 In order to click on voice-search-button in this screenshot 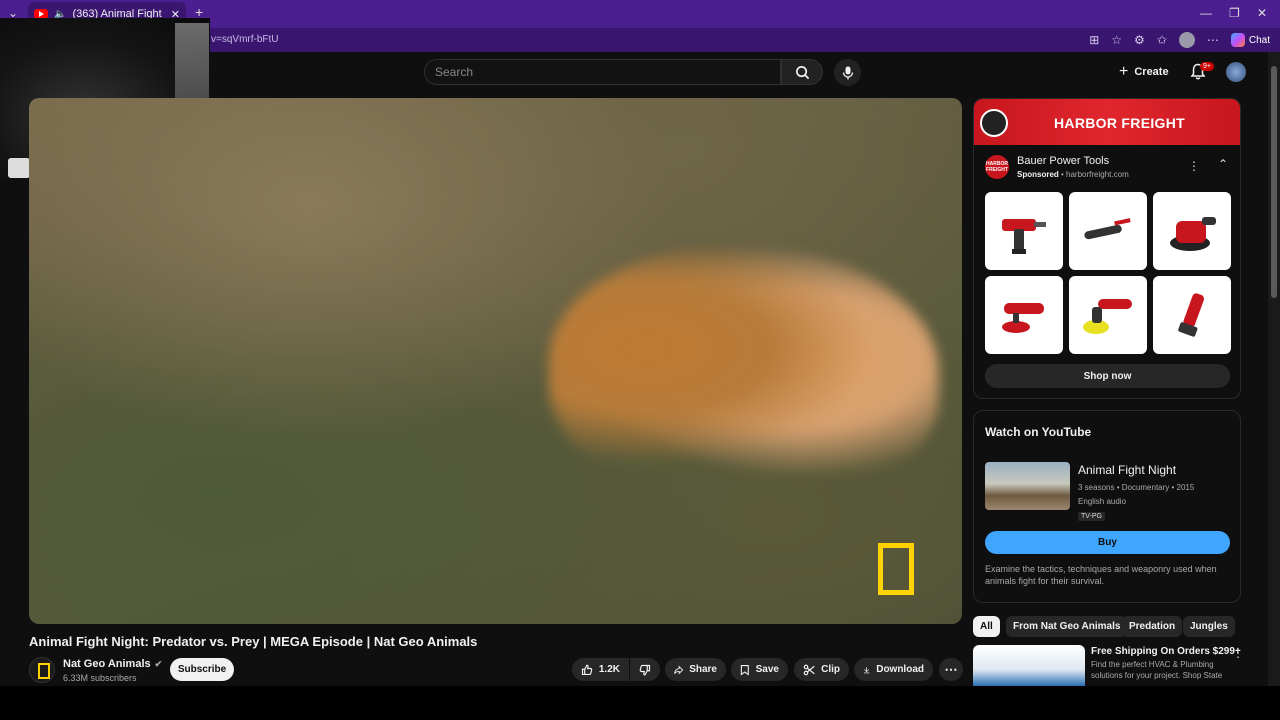, I will do `click(847, 72)`.